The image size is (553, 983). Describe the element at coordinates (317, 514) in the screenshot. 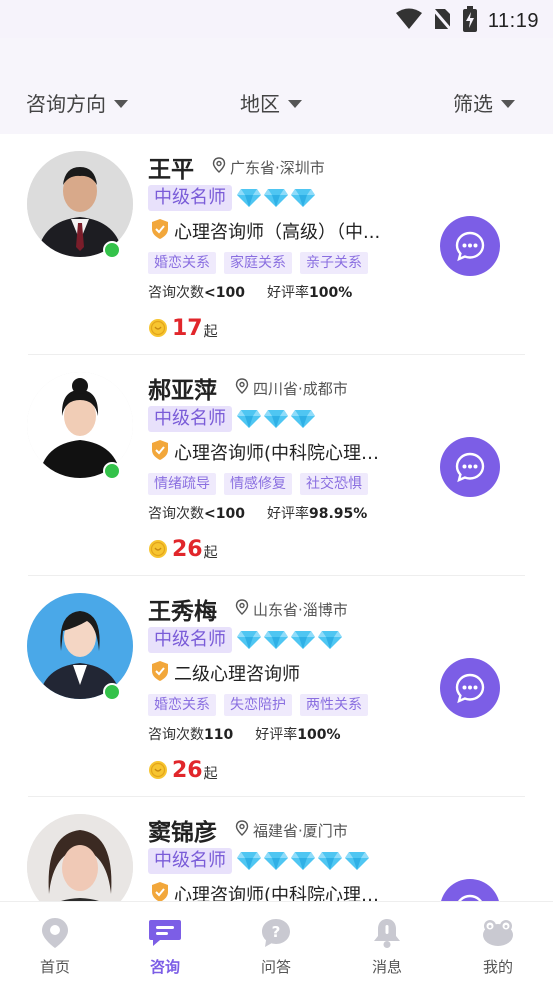

I see `rating: 好评率98.95%` at that location.